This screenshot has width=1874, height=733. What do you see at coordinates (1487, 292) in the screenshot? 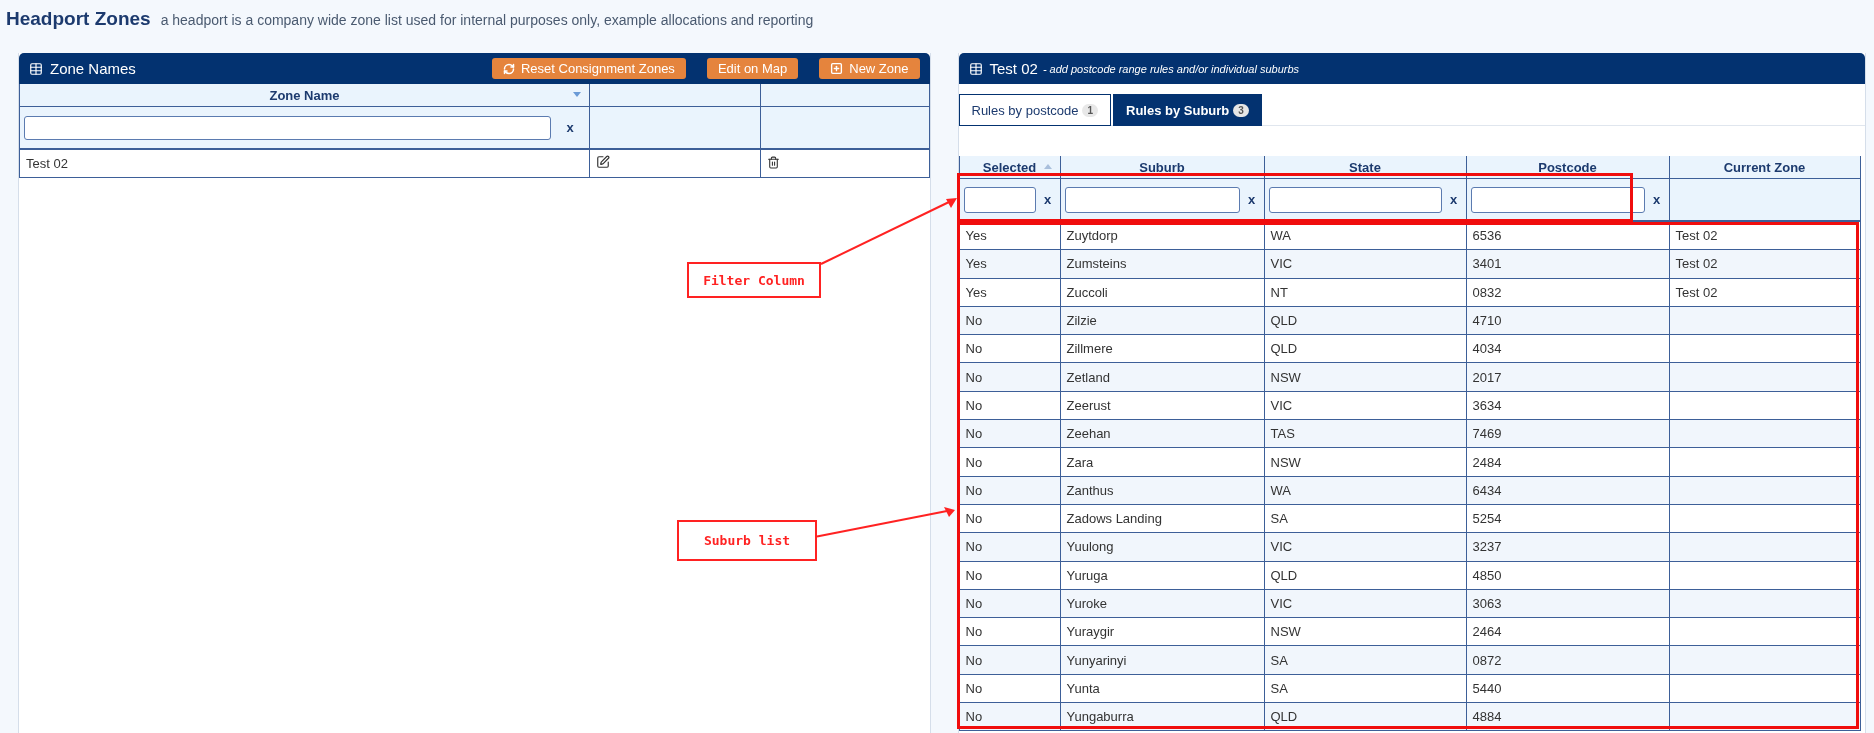
I see `table-cell: 0832` at bounding box center [1487, 292].